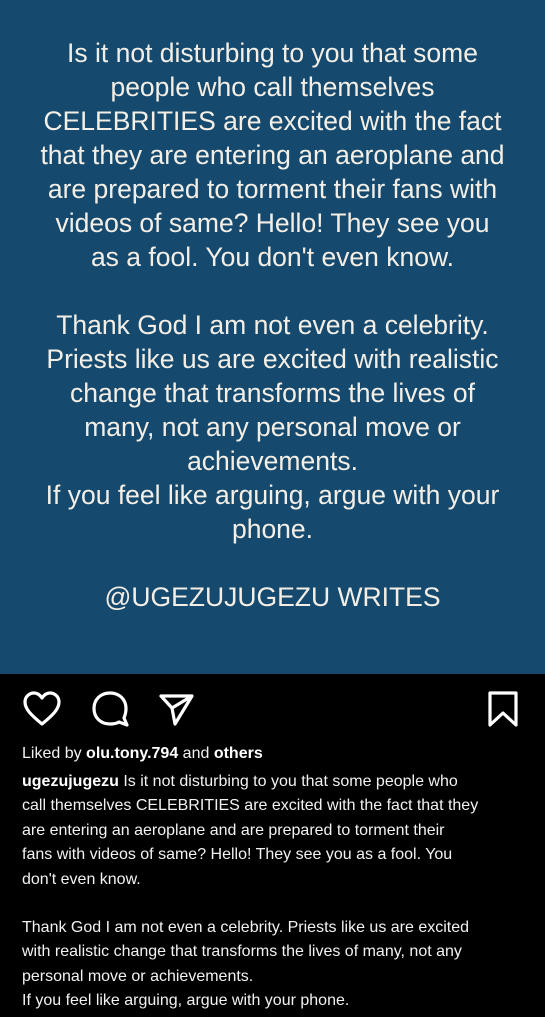 Image resolution: width=545 pixels, height=1017 pixels. I want to click on send-icon, so click(177, 709).